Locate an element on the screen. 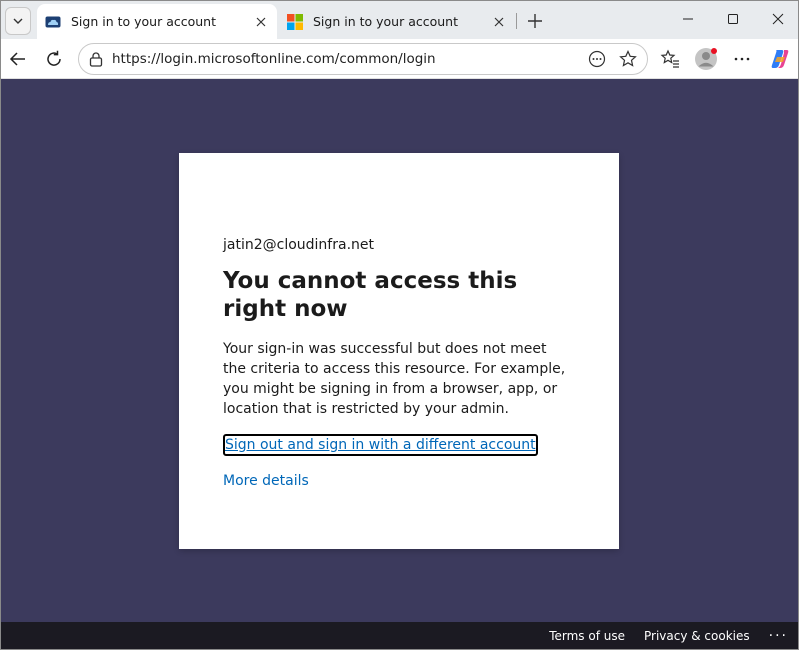 This screenshot has width=799, height=650. tab-actions-button is located at coordinates (18, 21).